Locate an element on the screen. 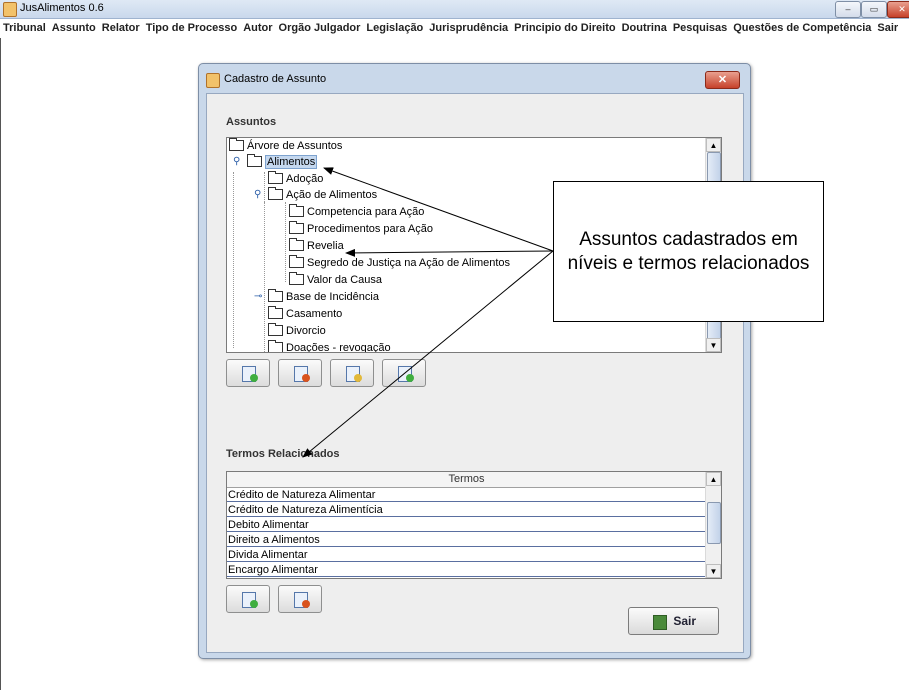 Image resolution: width=909 pixels, height=690 pixels. scroll-thumb is located at coordinates (714, 523).